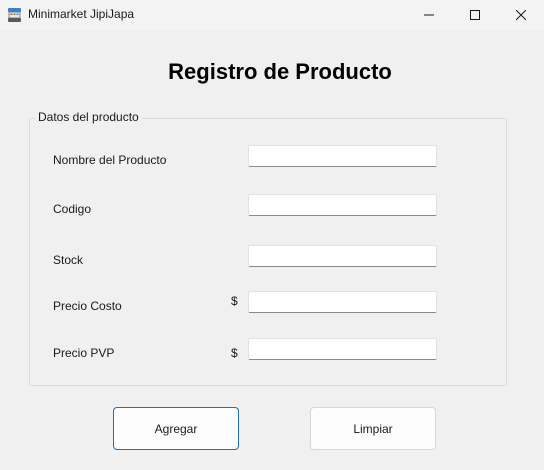 This screenshot has width=544, height=470. I want to click on clear-button: Limpiar, so click(373, 428).